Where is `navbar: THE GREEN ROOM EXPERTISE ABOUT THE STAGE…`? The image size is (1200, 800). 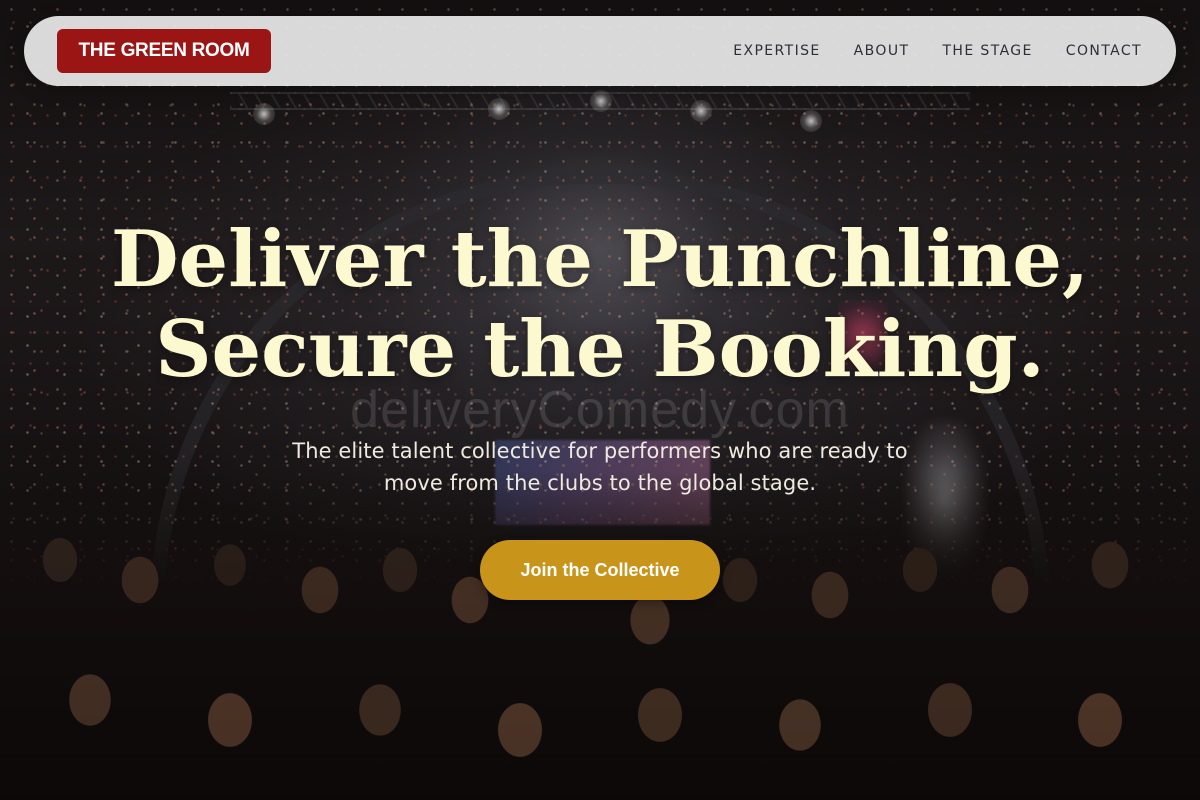 navbar: THE GREEN ROOM EXPERTISE ABOUT THE STAGE… is located at coordinates (600, 51).